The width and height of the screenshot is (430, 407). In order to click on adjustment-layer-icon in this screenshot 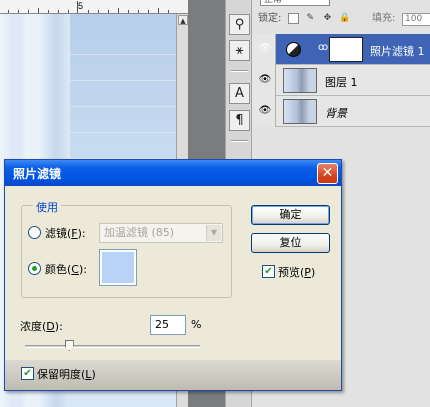, I will do `click(293, 49)`.